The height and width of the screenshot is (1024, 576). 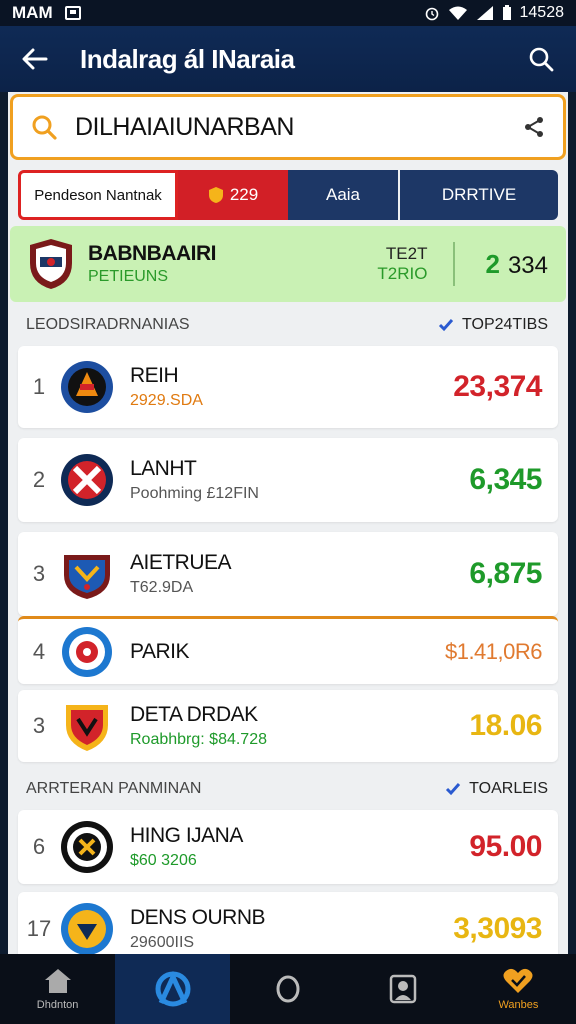 What do you see at coordinates (184, 126) in the screenshot?
I see `search-value: DILHAIAIUNARBAN` at bounding box center [184, 126].